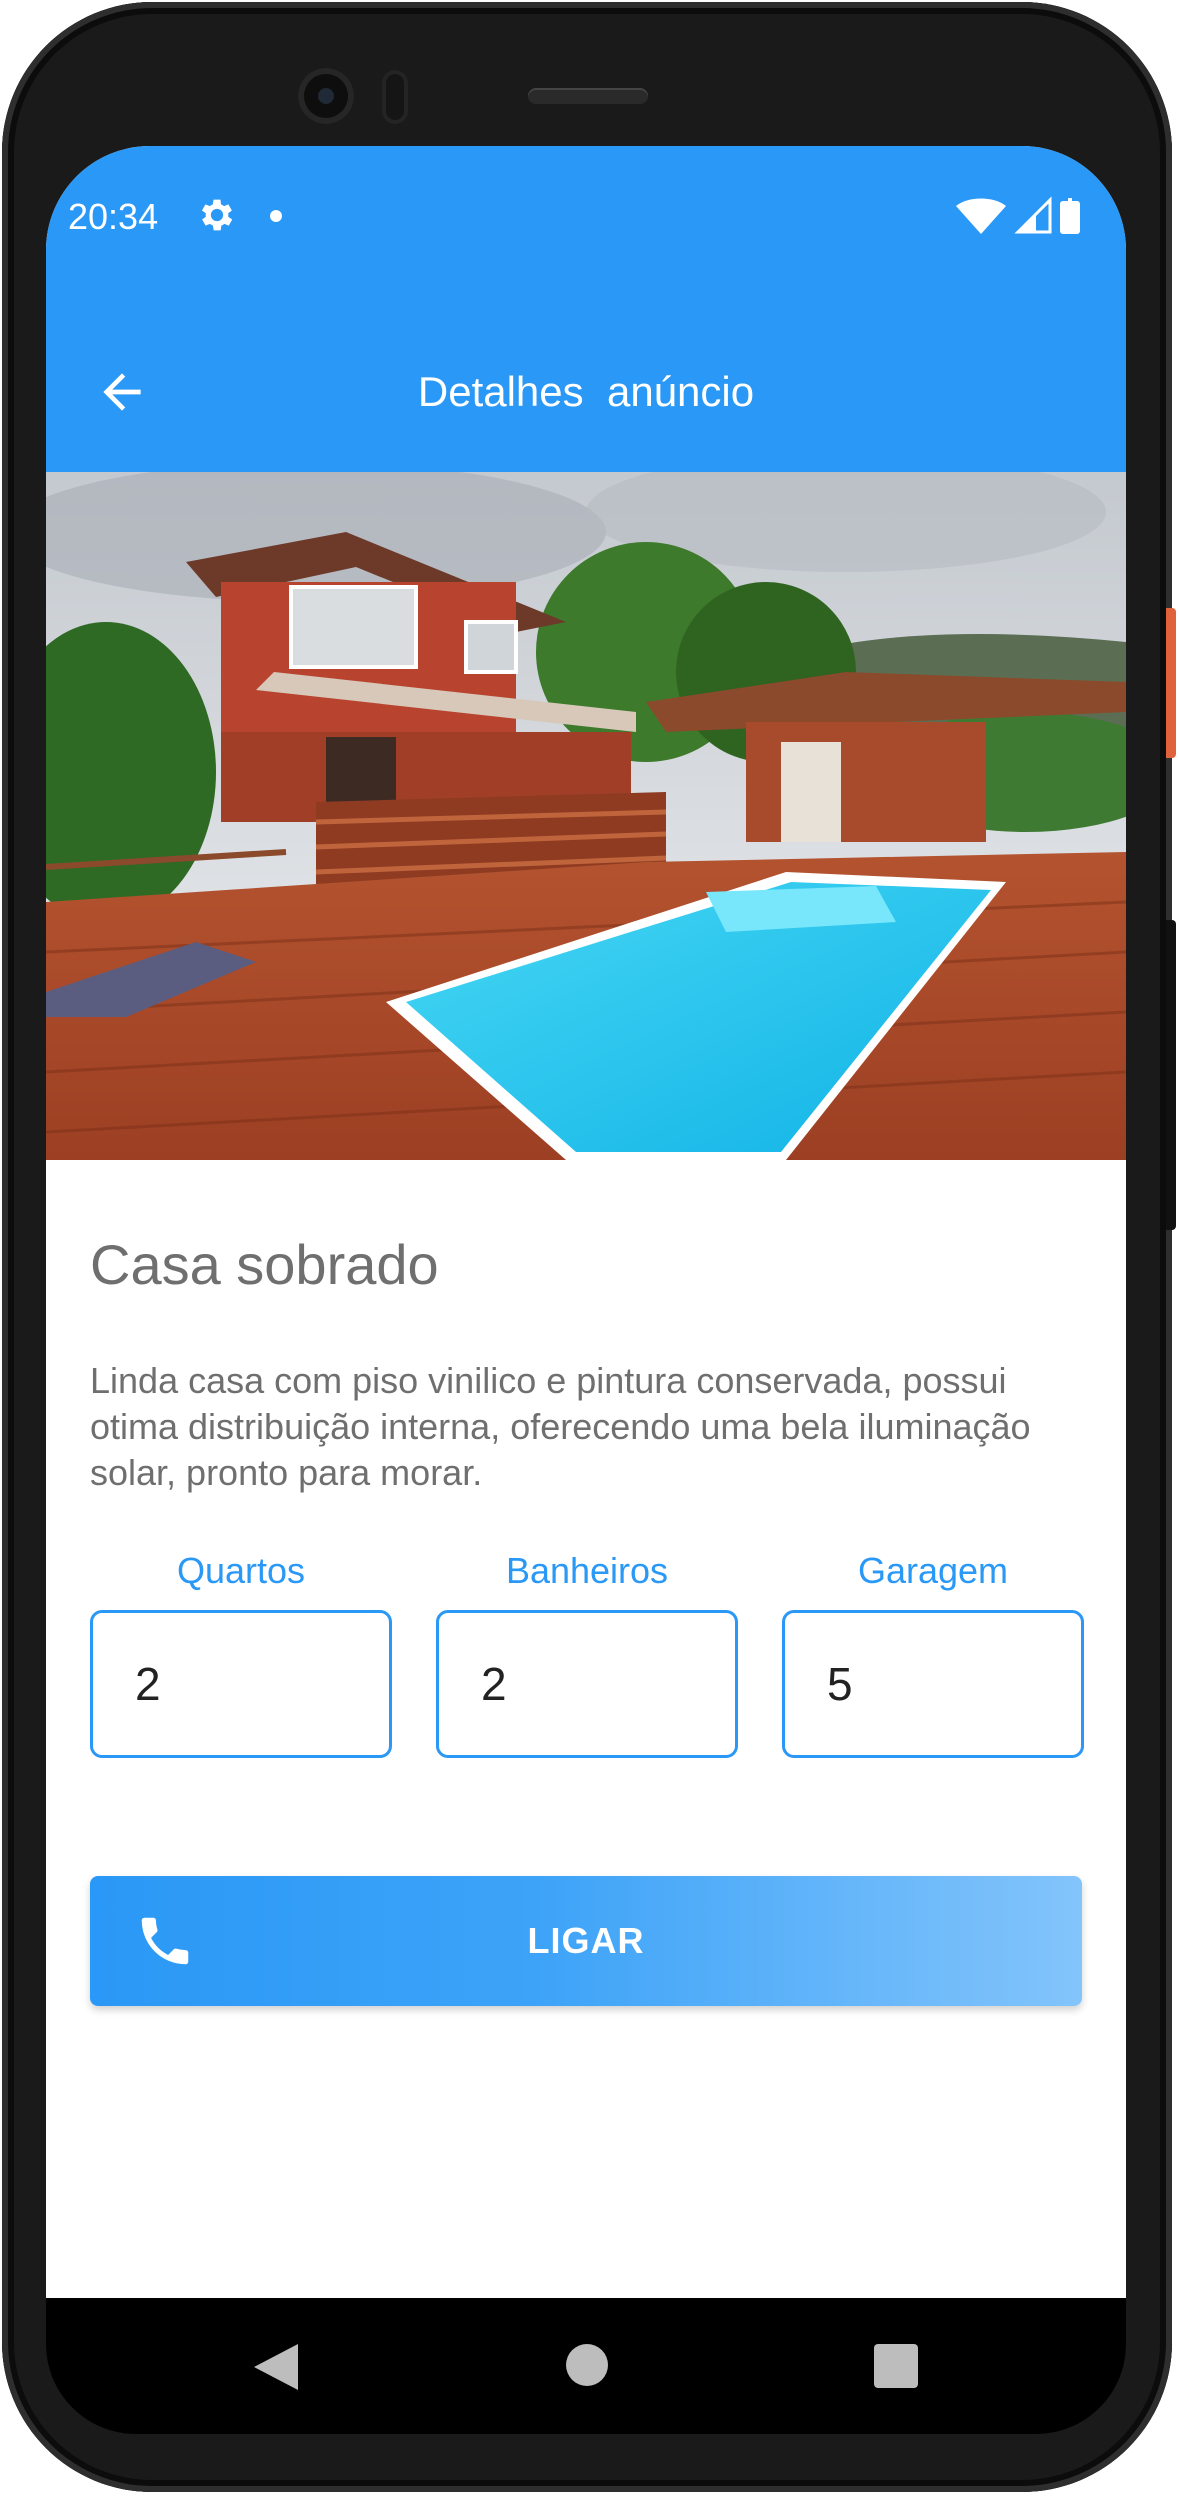 The height and width of the screenshot is (2498, 1178). Describe the element at coordinates (1171, 683) in the screenshot. I see `power-button` at that location.